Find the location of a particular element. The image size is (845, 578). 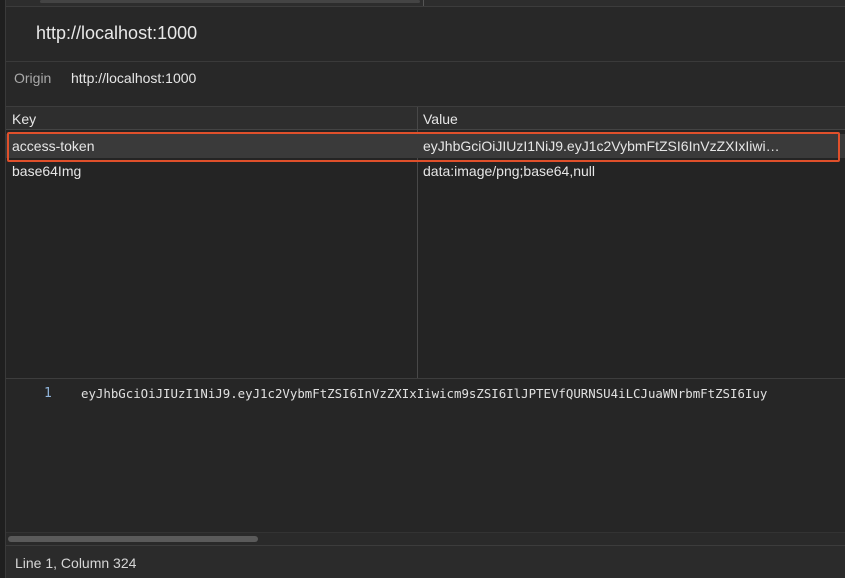

cursor-position: Line 1, Column 324 is located at coordinates (76, 563).